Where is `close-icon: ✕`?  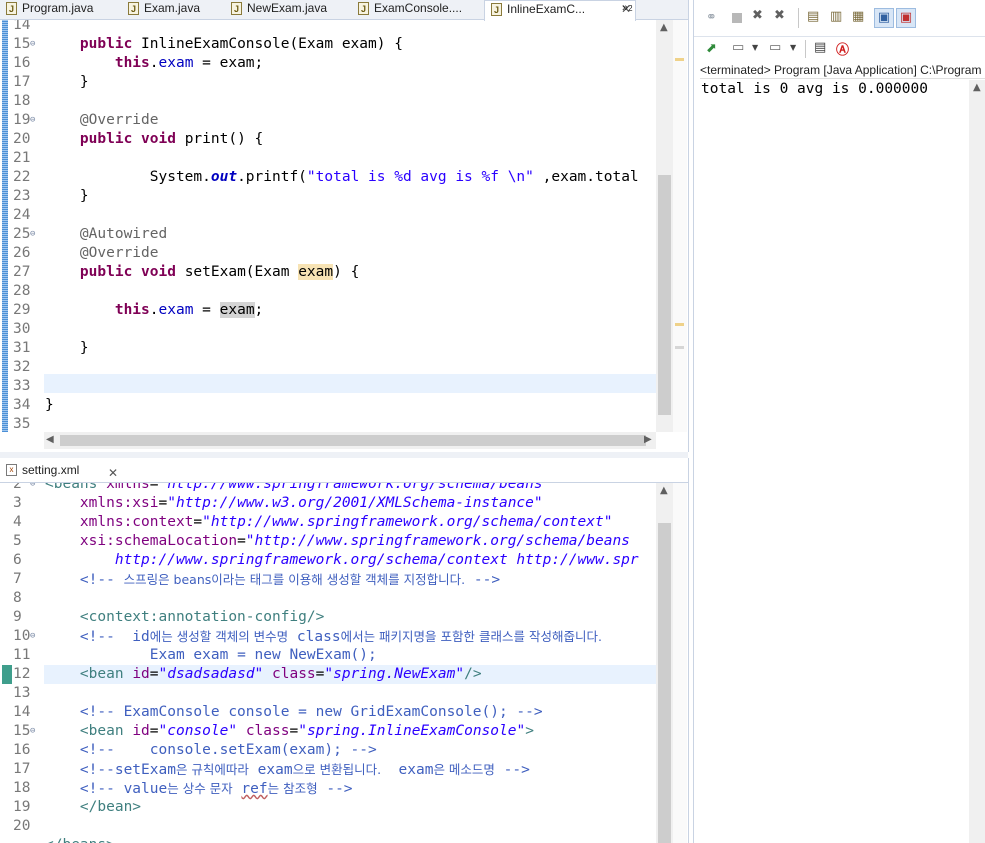
close-icon: ✕ is located at coordinates (113, 473).